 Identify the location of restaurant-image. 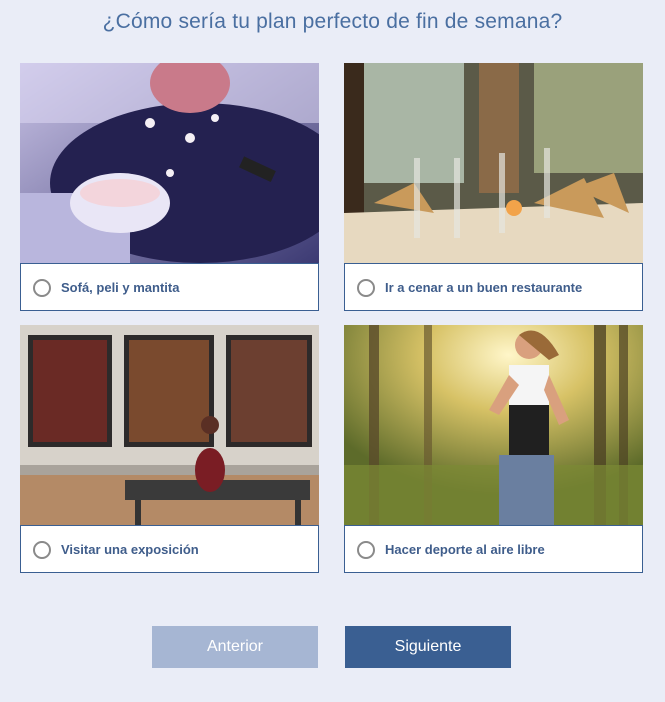
(493, 163).